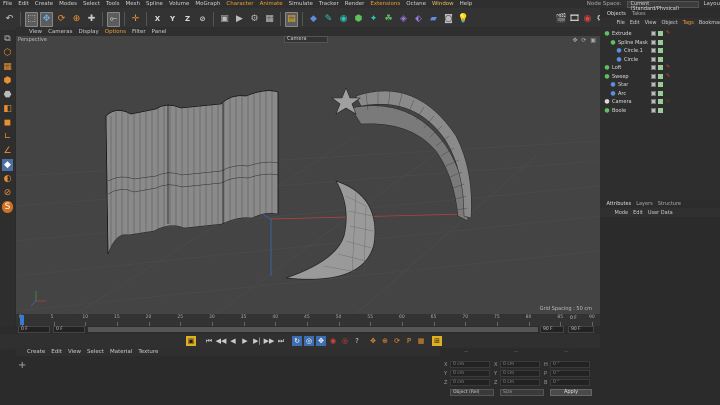  Describe the element at coordinates (35, 32) in the screenshot. I see `viewport-menu-view: View` at that location.